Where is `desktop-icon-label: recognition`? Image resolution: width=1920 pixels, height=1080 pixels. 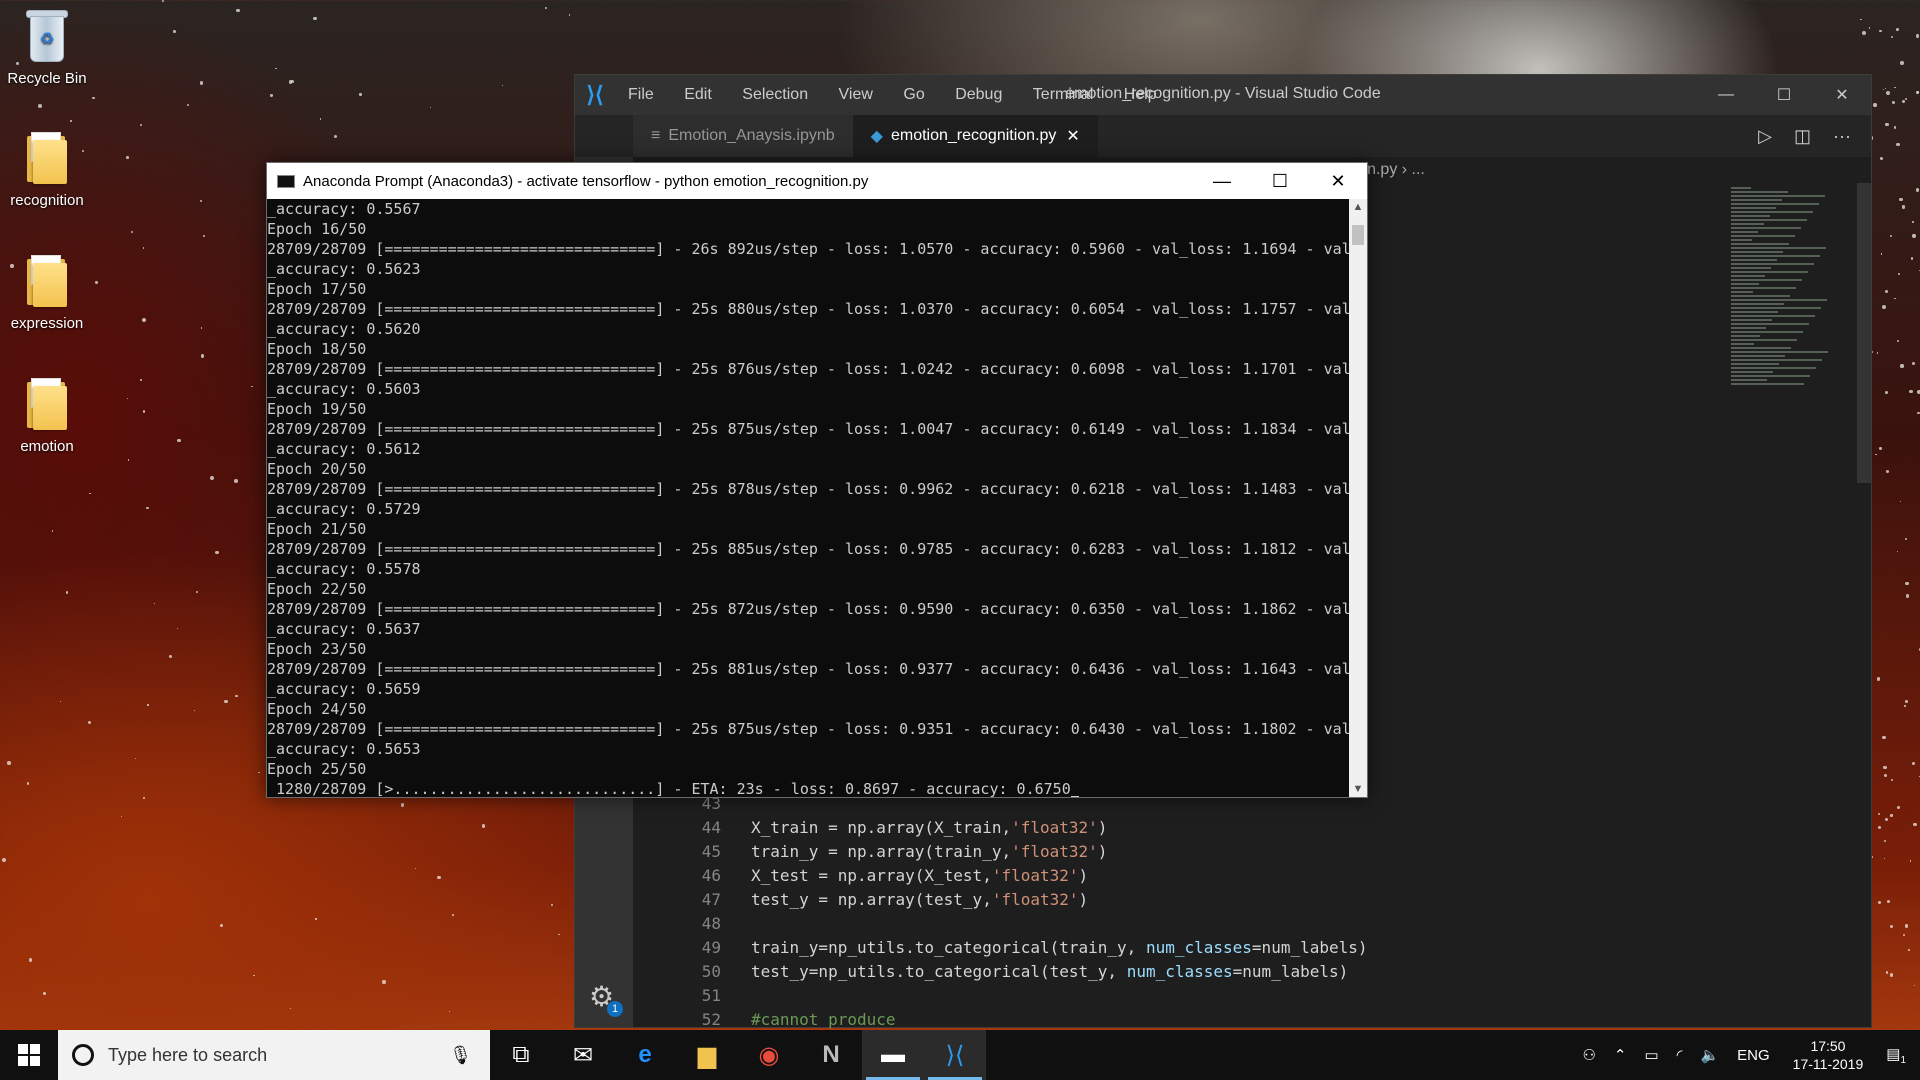 desktop-icon-label: recognition is located at coordinates (47, 200).